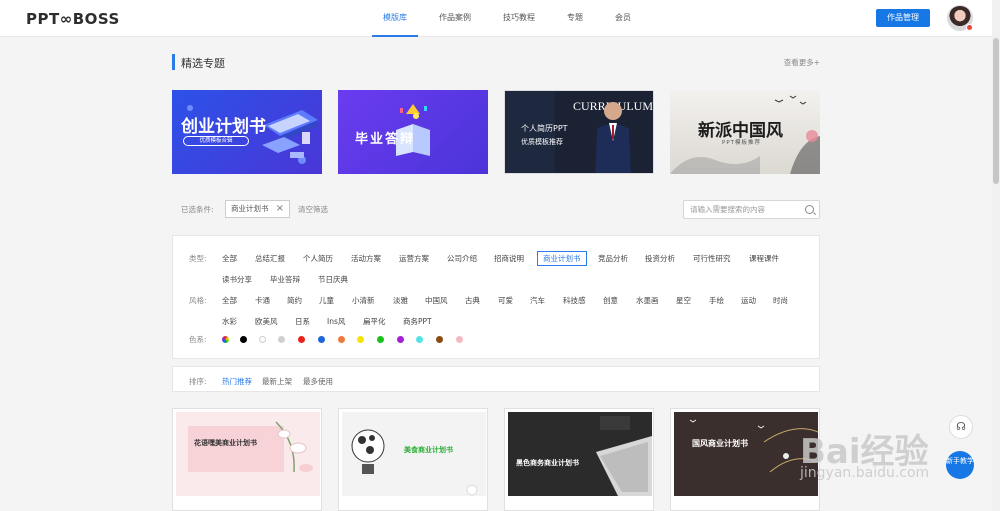 The height and width of the screenshot is (511, 1000). Describe the element at coordinates (519, 18) in the screenshot. I see `nav-tips-tutorials: 技巧教程` at that location.